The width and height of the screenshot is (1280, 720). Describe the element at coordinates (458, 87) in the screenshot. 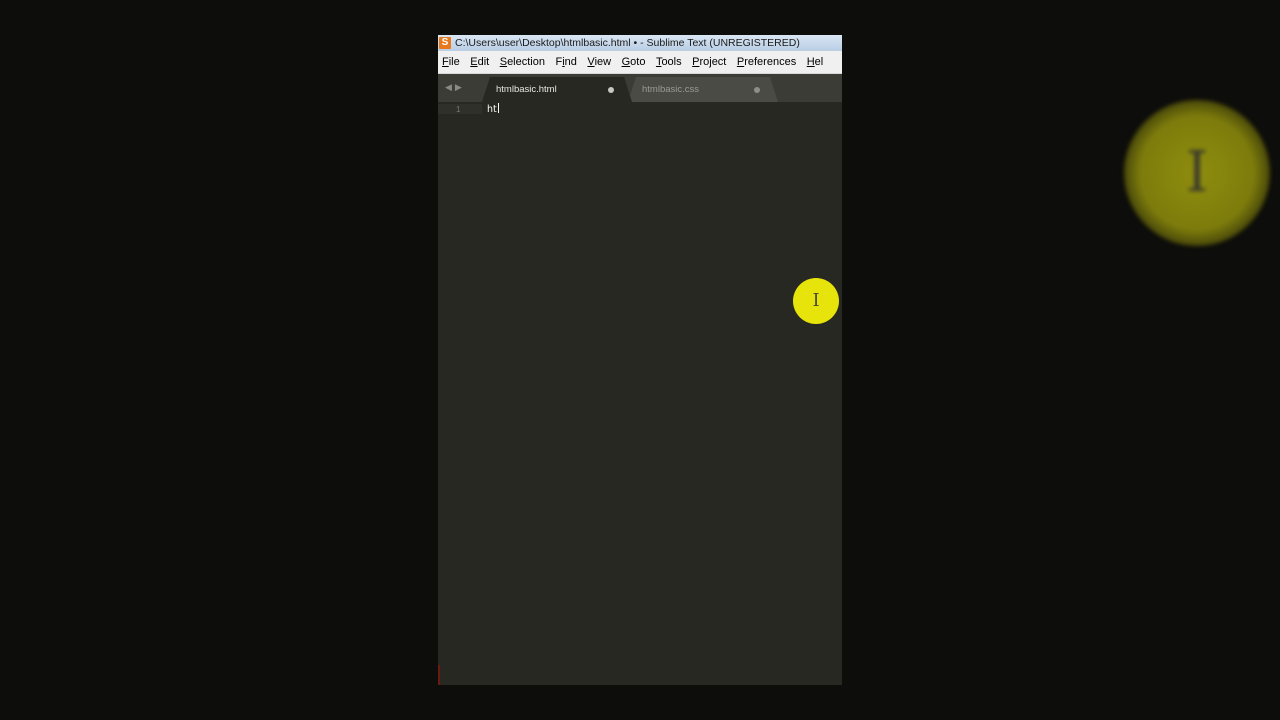

I see `right-arrow-icon: ▶` at that location.